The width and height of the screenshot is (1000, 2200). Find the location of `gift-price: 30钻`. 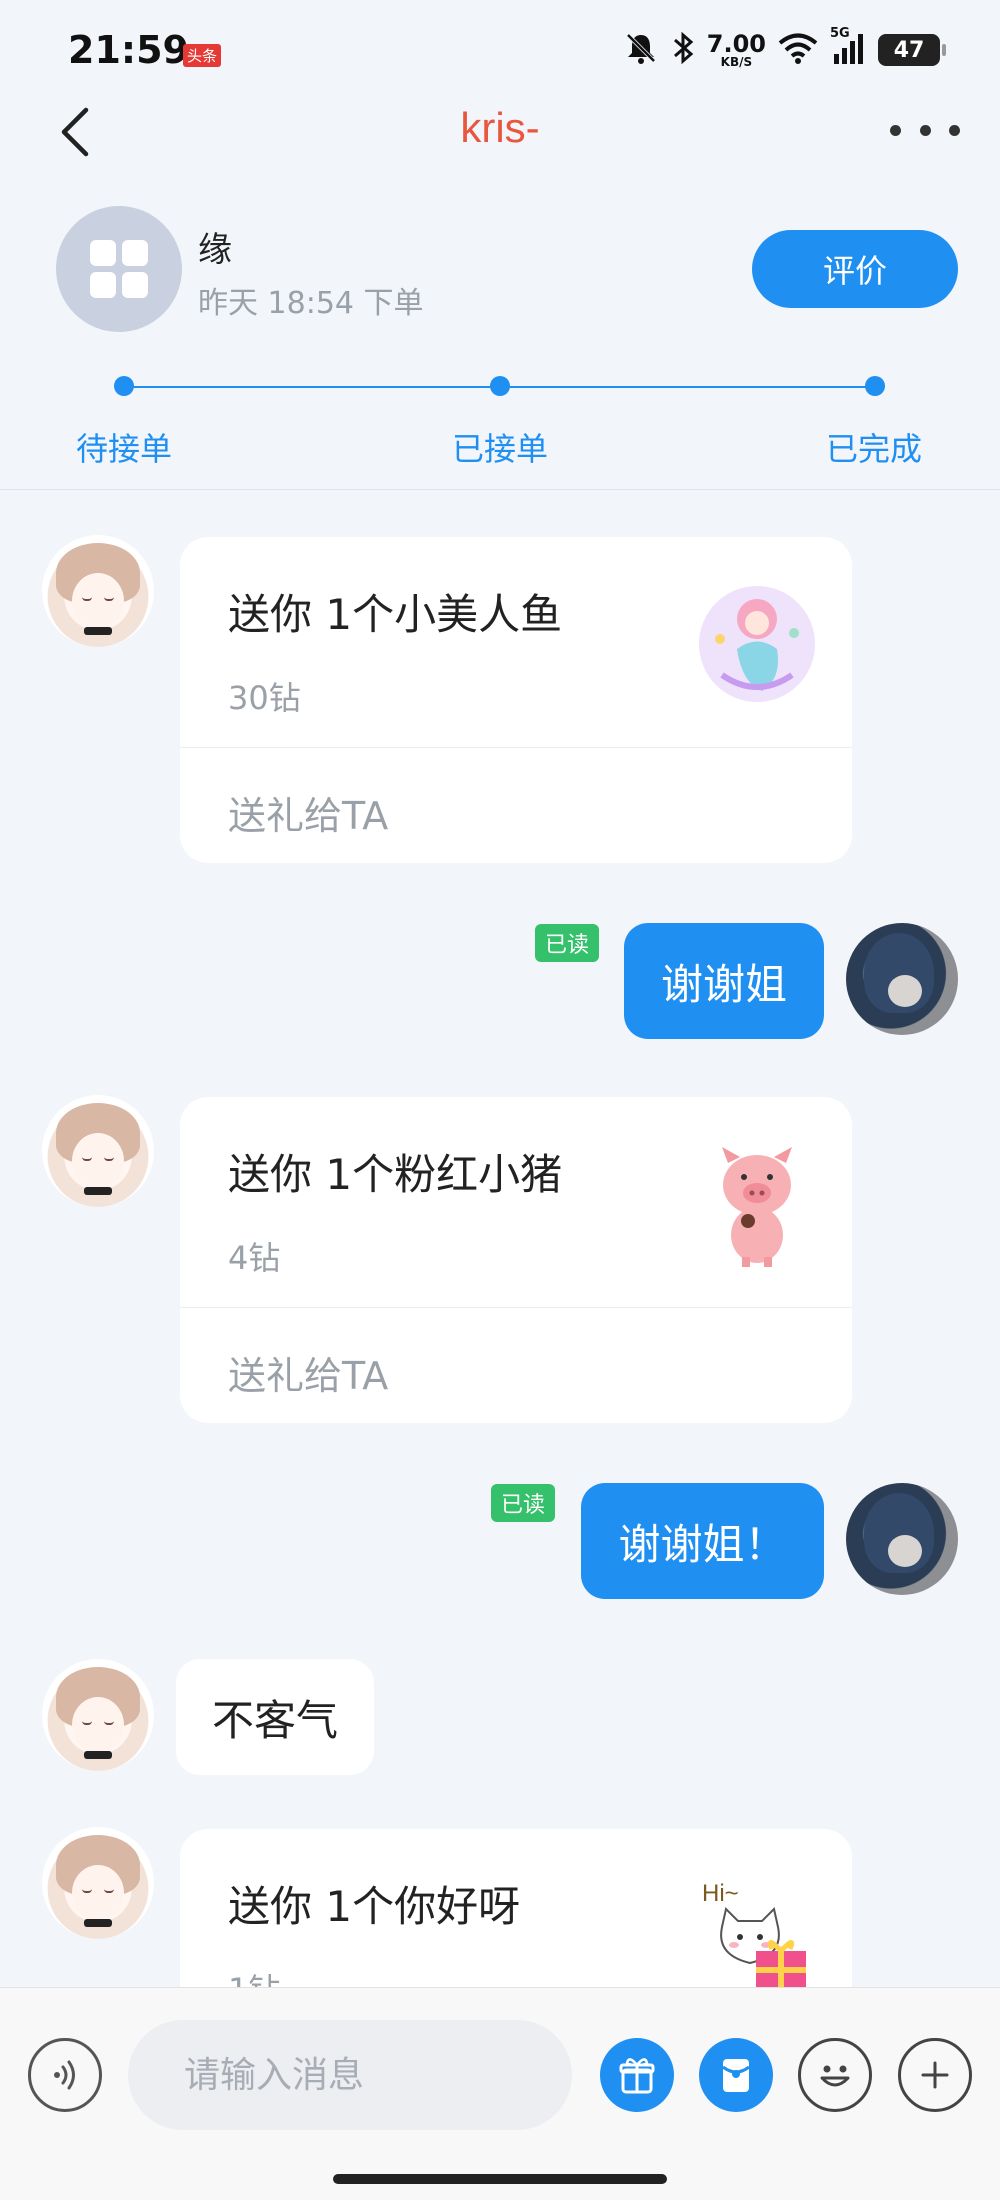

gift-price: 30钻 is located at coordinates (264, 698).